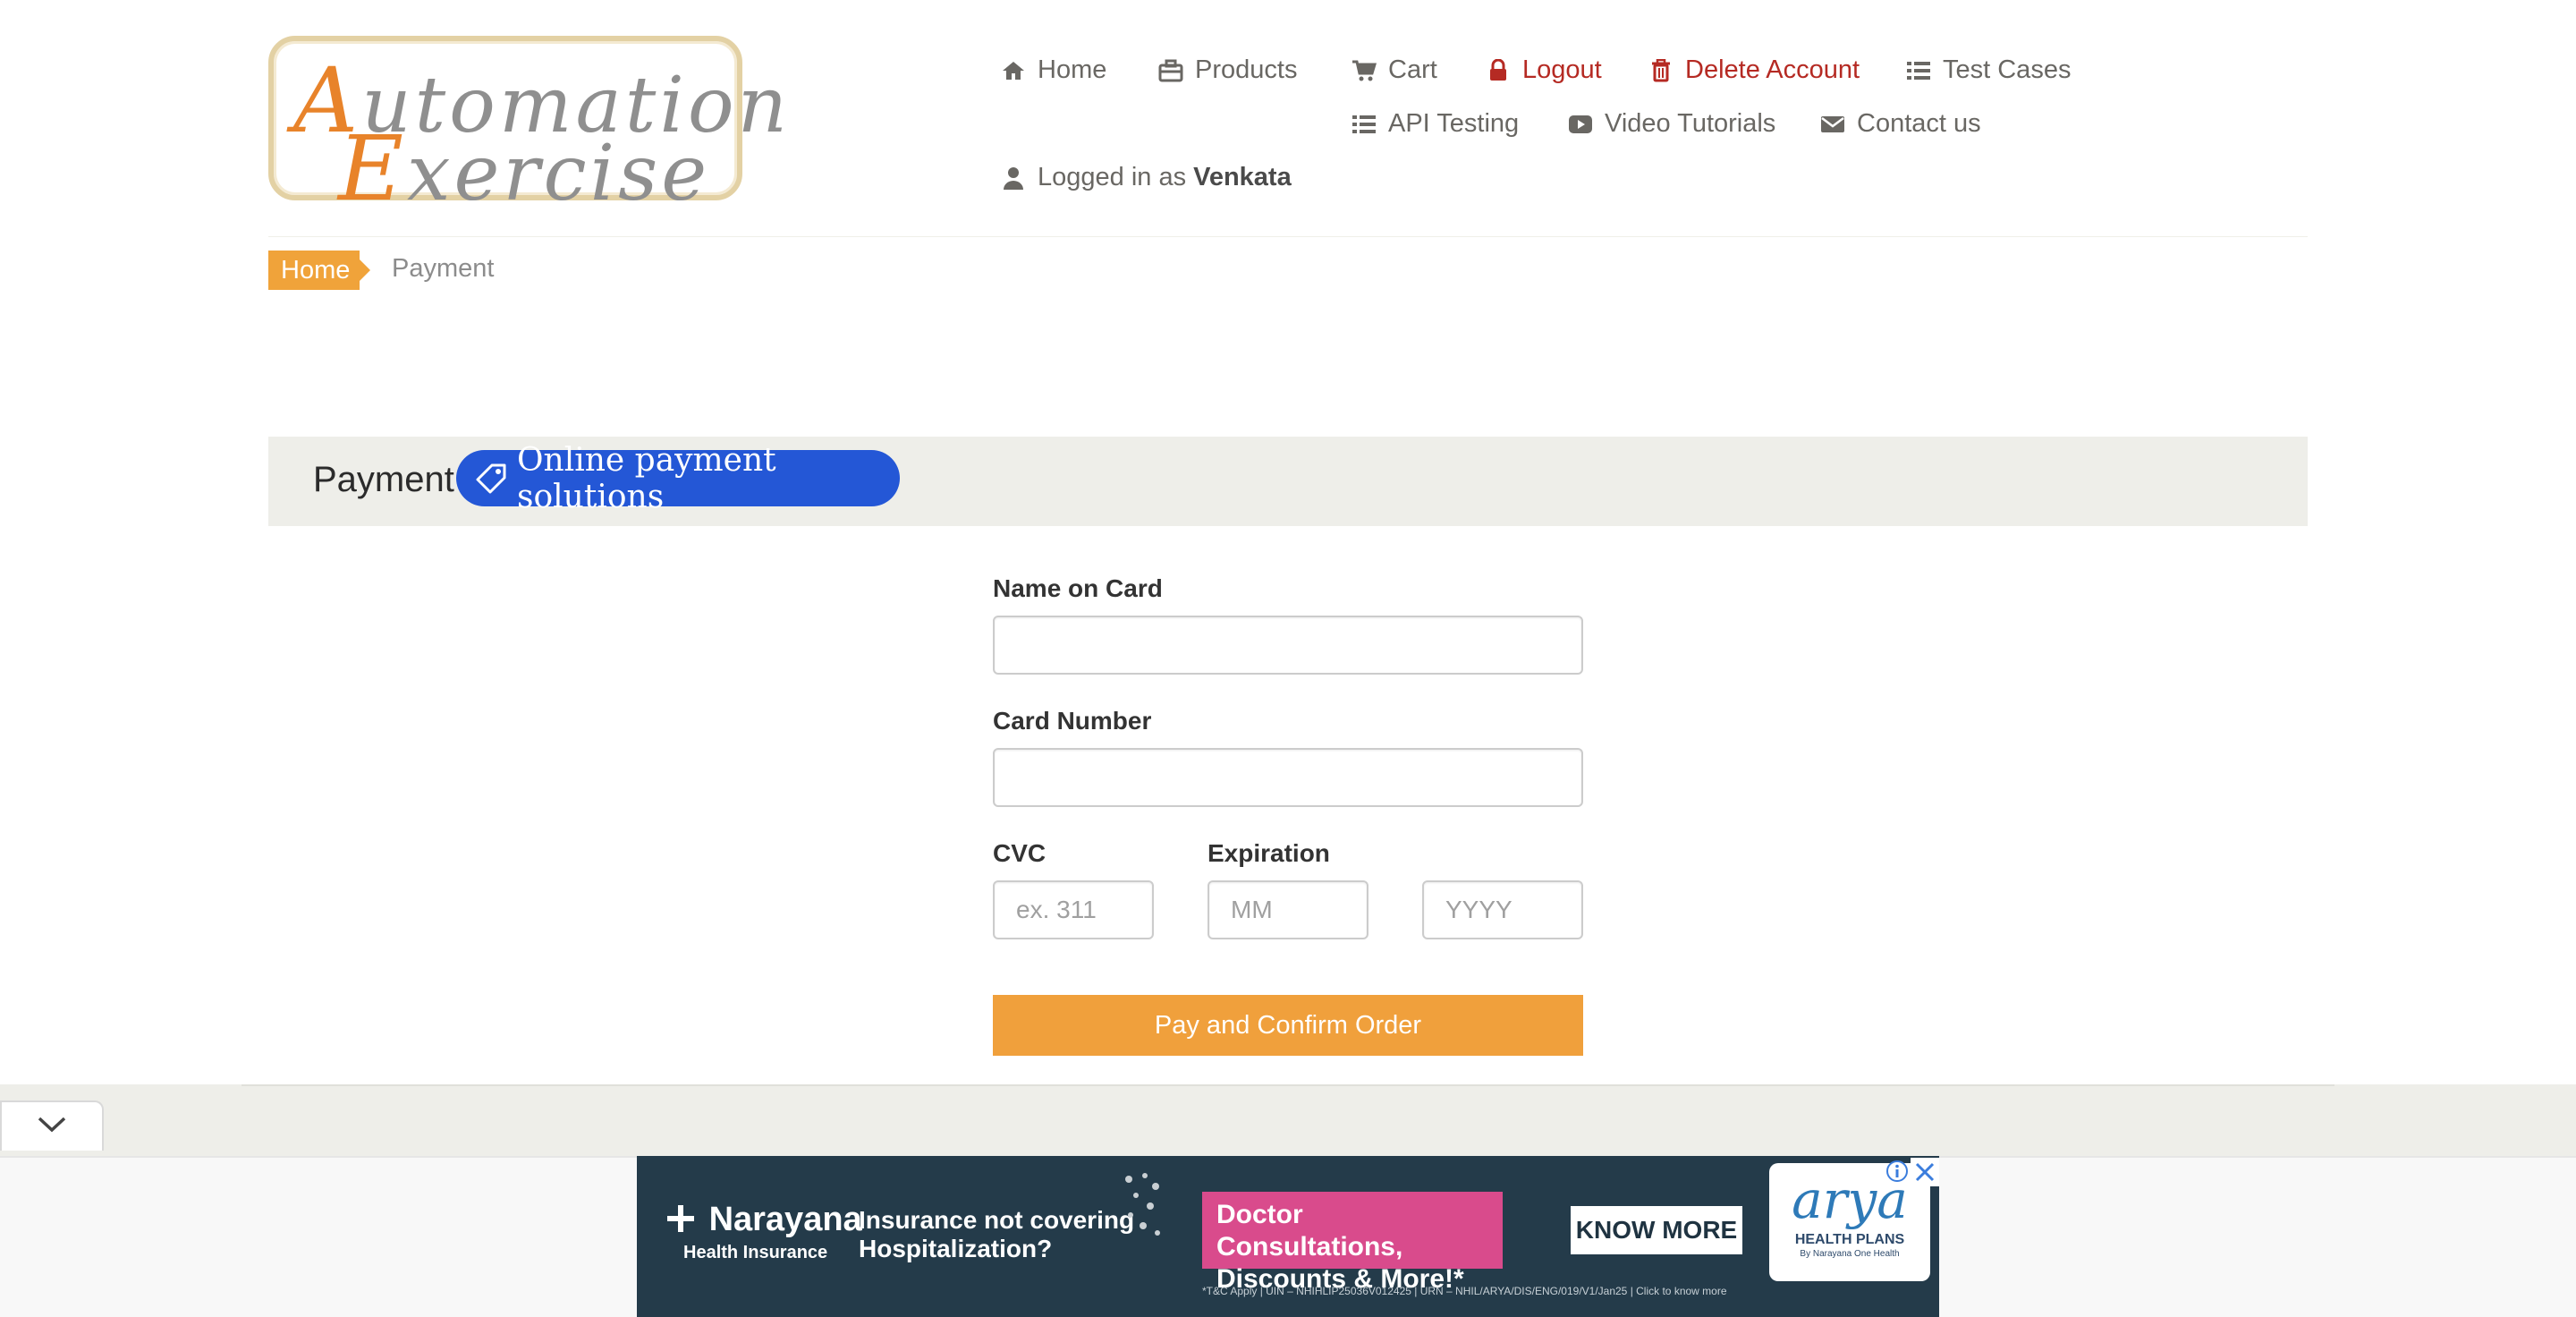  I want to click on ad-info-icon, so click(1897, 1171).